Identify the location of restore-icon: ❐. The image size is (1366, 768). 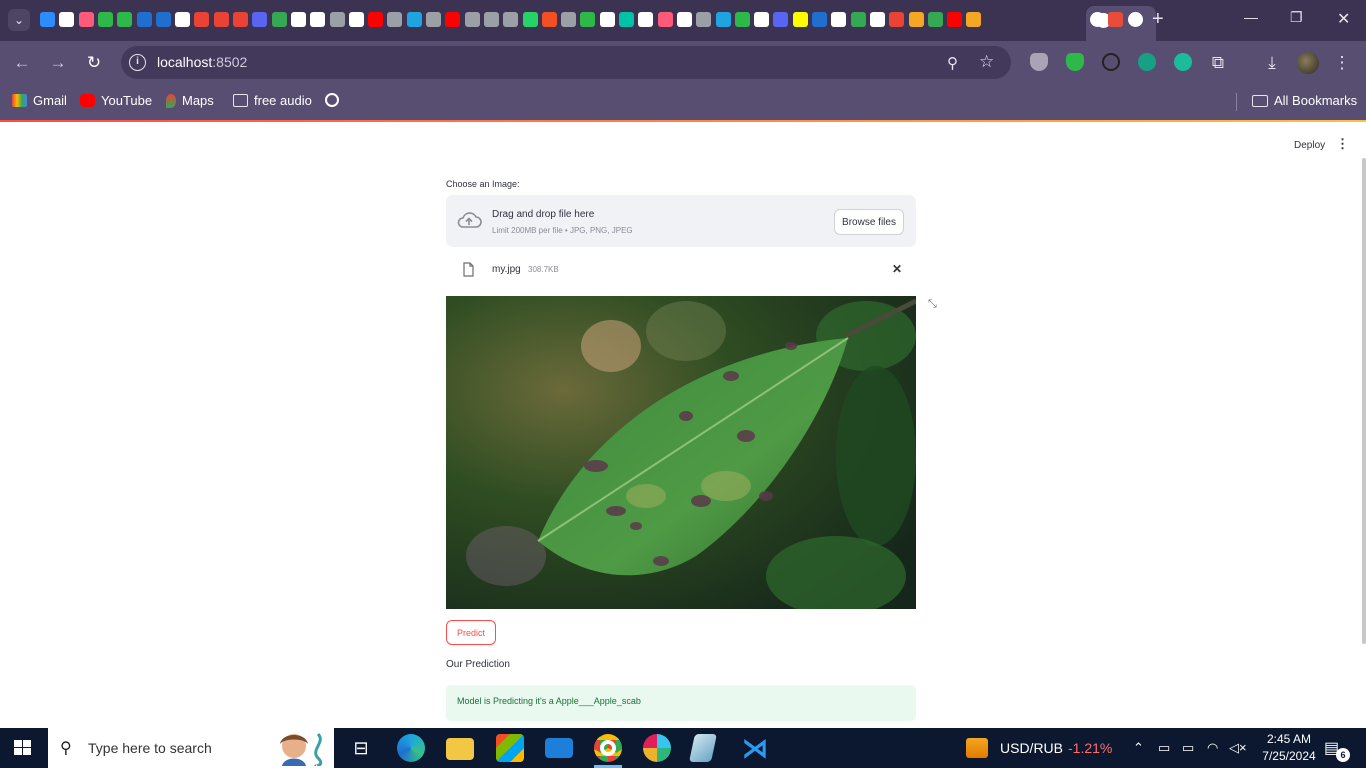
(1296, 17).